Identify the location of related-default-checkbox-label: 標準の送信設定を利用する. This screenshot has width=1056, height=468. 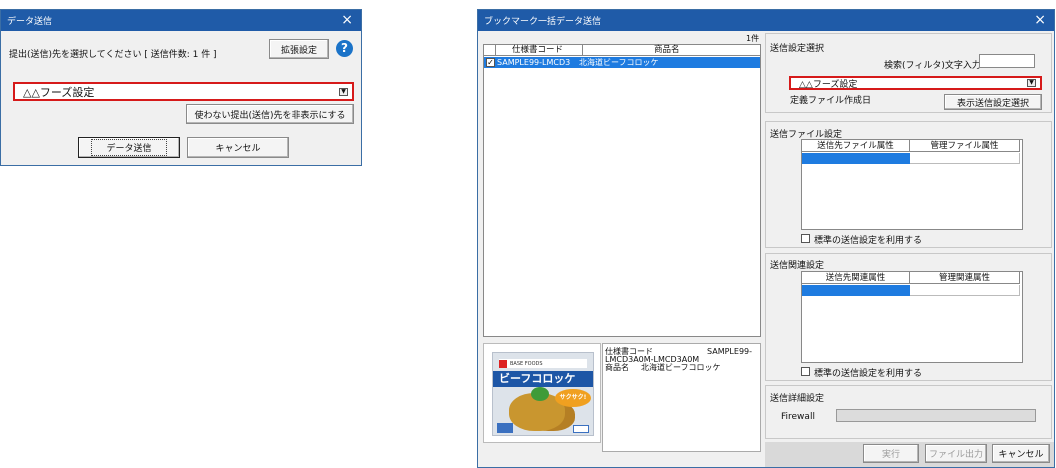
(868, 374).